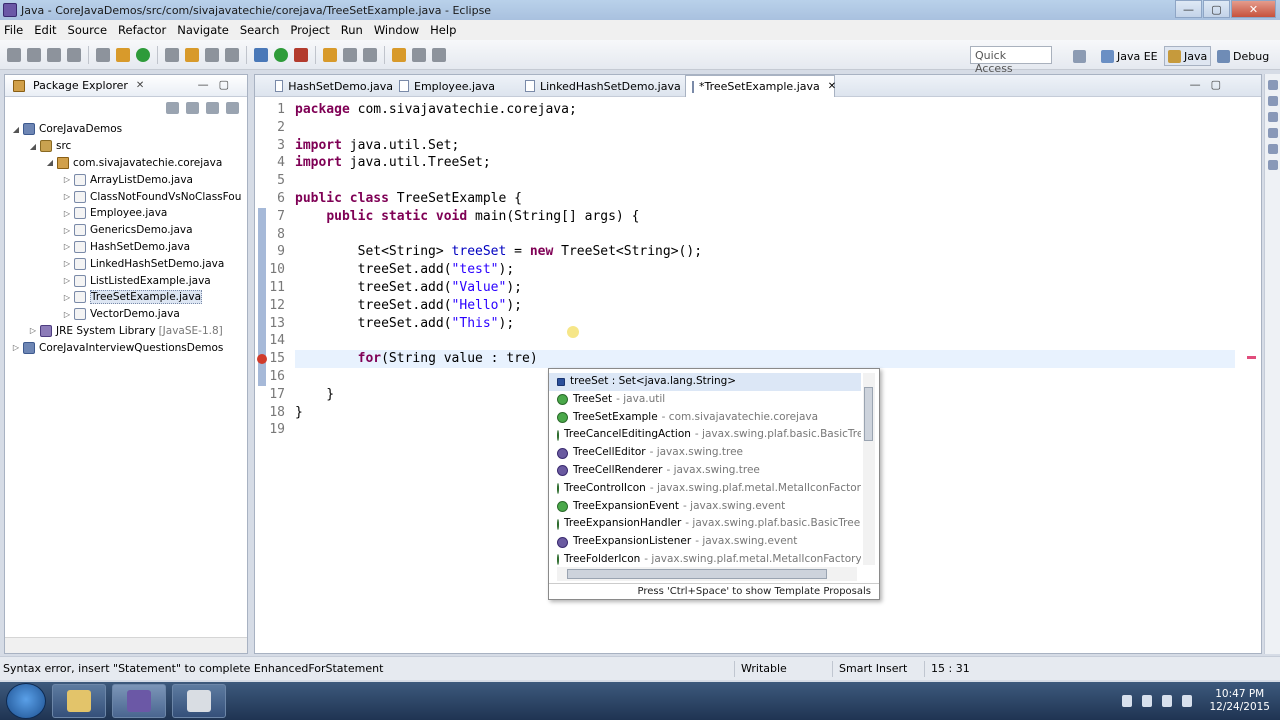 This screenshot has height=720, width=1280. Describe the element at coordinates (232, 108) in the screenshot. I see `view-menu-icon` at that location.